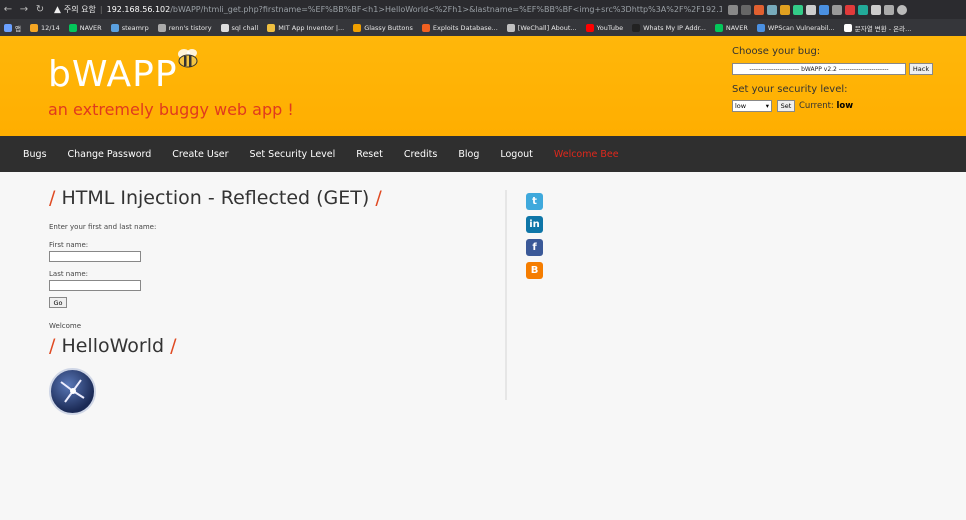 This screenshot has width=966, height=520. Describe the element at coordinates (103, 227) in the screenshot. I see `intro-text: Enter your first and last name:` at that location.